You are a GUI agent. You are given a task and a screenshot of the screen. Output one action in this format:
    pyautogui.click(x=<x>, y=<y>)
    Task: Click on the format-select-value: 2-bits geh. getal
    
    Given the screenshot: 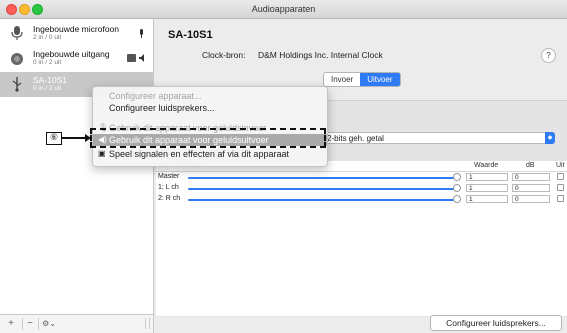 What is the action you would take?
    pyautogui.click(x=355, y=138)
    